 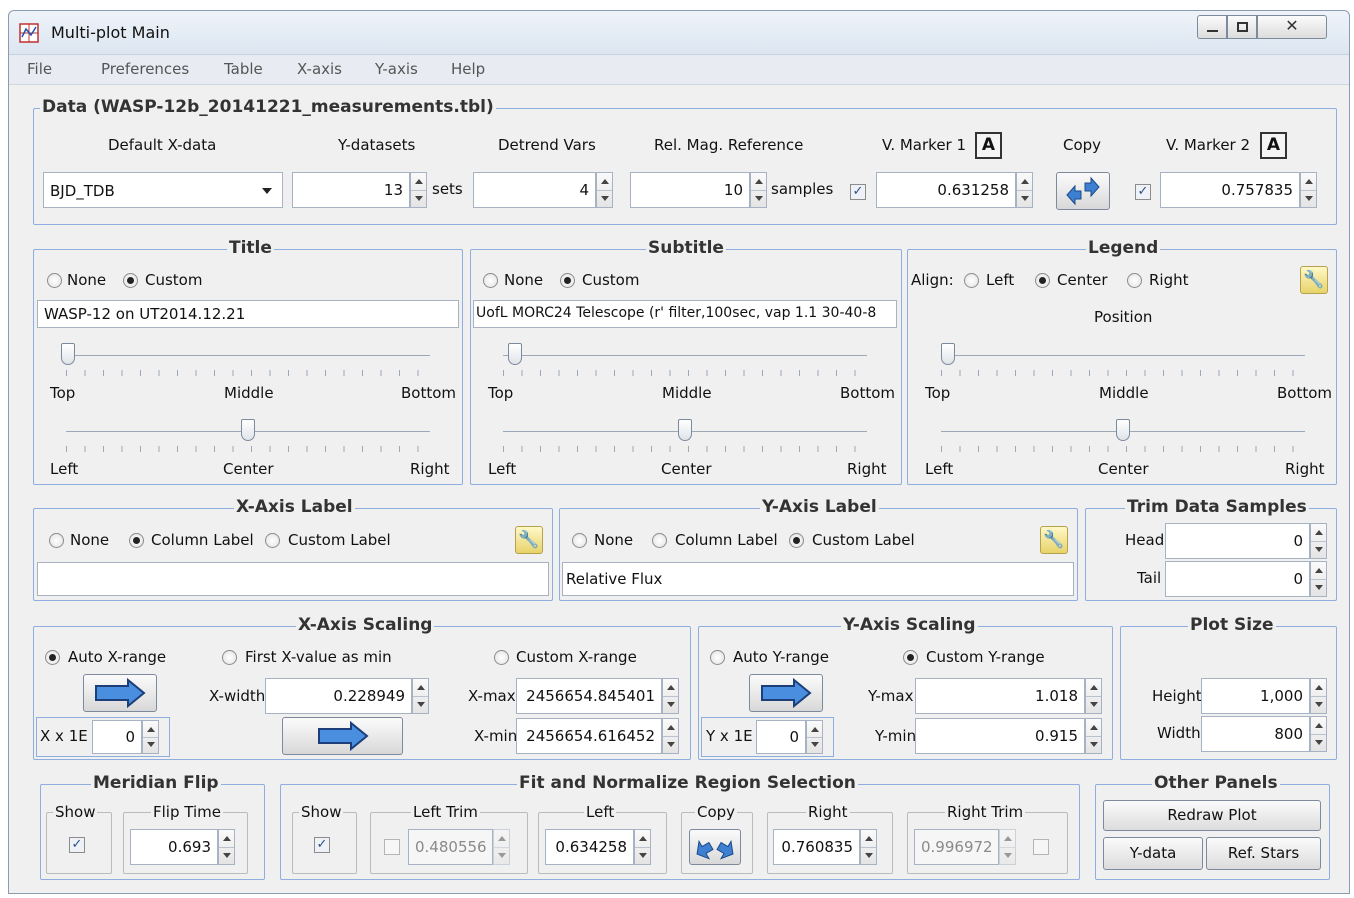 What do you see at coordinates (1134, 280) in the screenshot?
I see `legend-right-radio` at bounding box center [1134, 280].